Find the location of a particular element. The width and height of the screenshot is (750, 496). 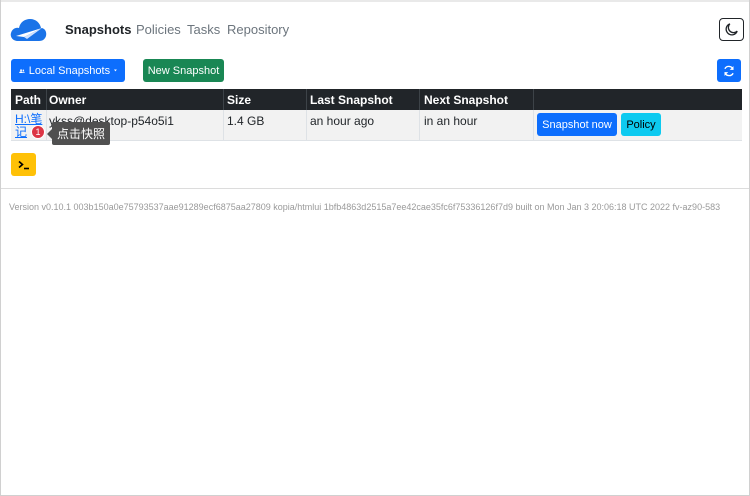

caret-down-icon is located at coordinates (115, 70).